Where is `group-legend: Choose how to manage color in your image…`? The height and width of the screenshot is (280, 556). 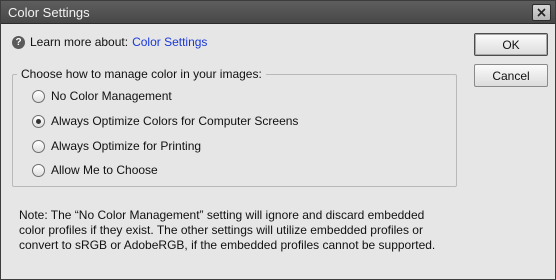
group-legend: Choose how to manage color in your image… is located at coordinates (141, 74).